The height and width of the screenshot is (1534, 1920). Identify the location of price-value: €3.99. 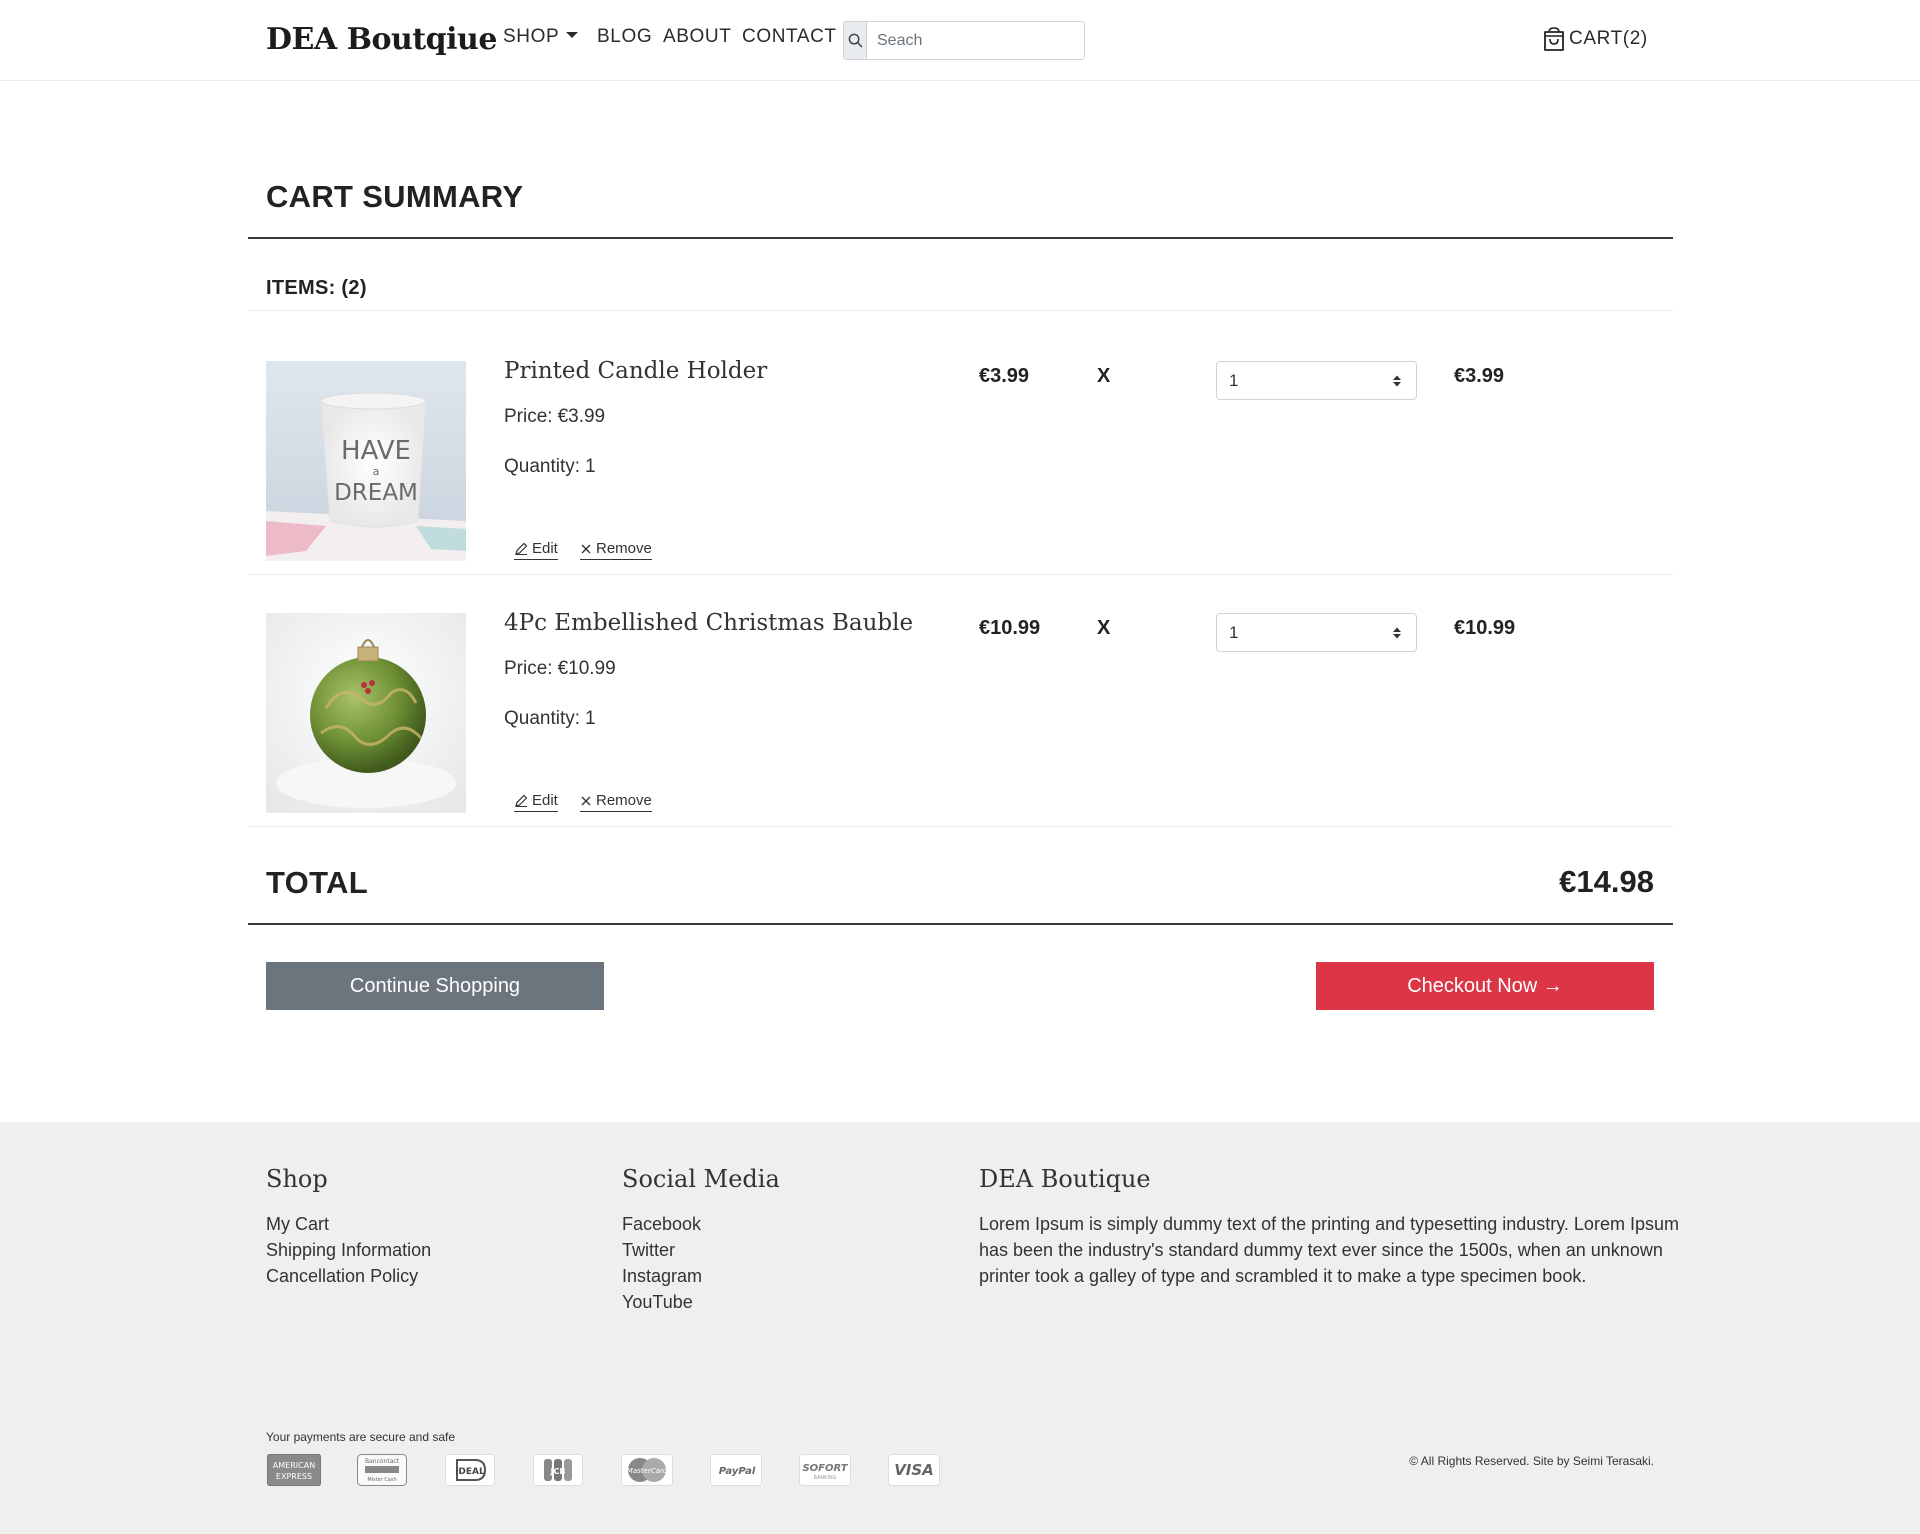
(581, 416).